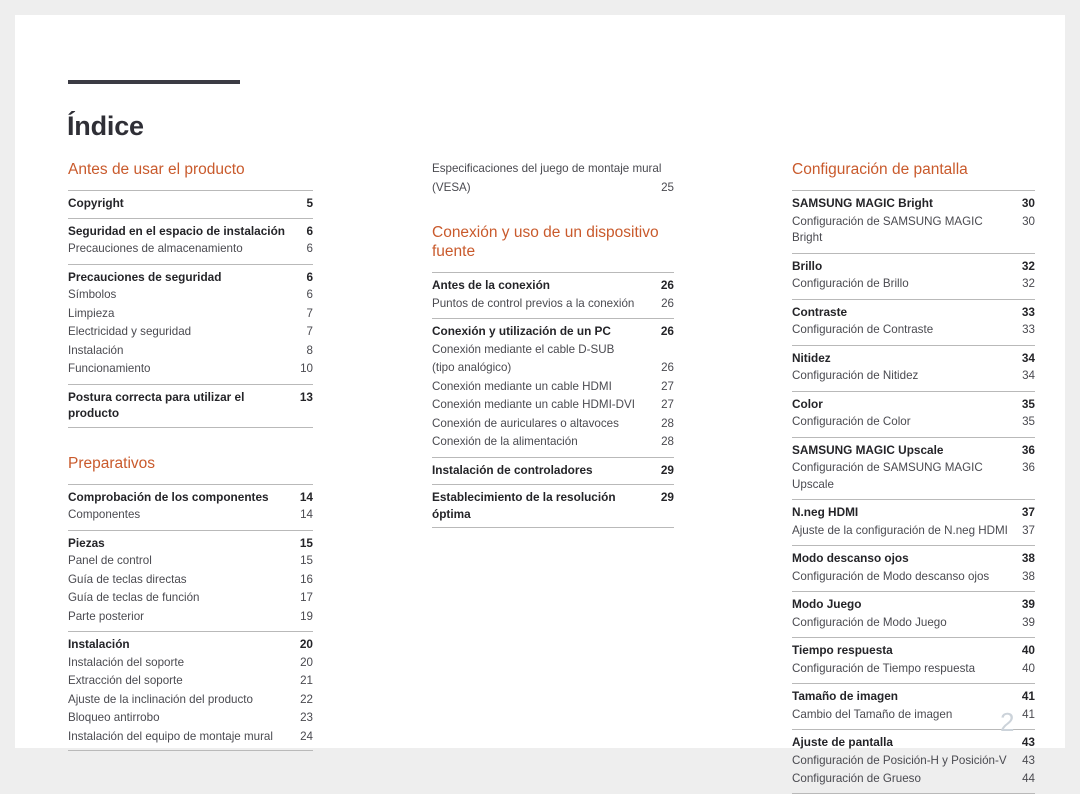  Describe the element at coordinates (545, 242) in the screenshot. I see `toc-section-heading: Conexión y uso de un dispositivo fuente` at that location.